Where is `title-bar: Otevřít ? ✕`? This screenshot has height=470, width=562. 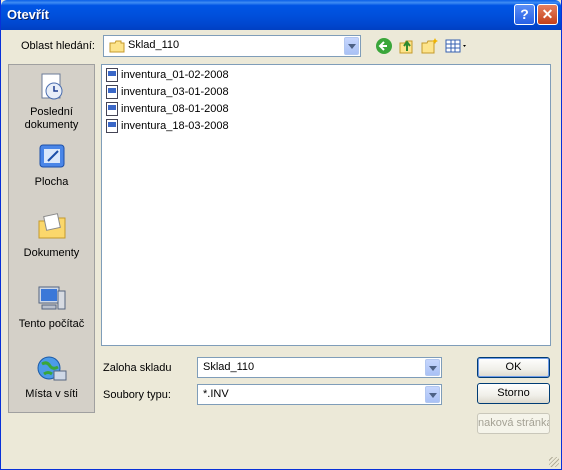
title-bar: Otevřít ? ✕ is located at coordinates (281, 15).